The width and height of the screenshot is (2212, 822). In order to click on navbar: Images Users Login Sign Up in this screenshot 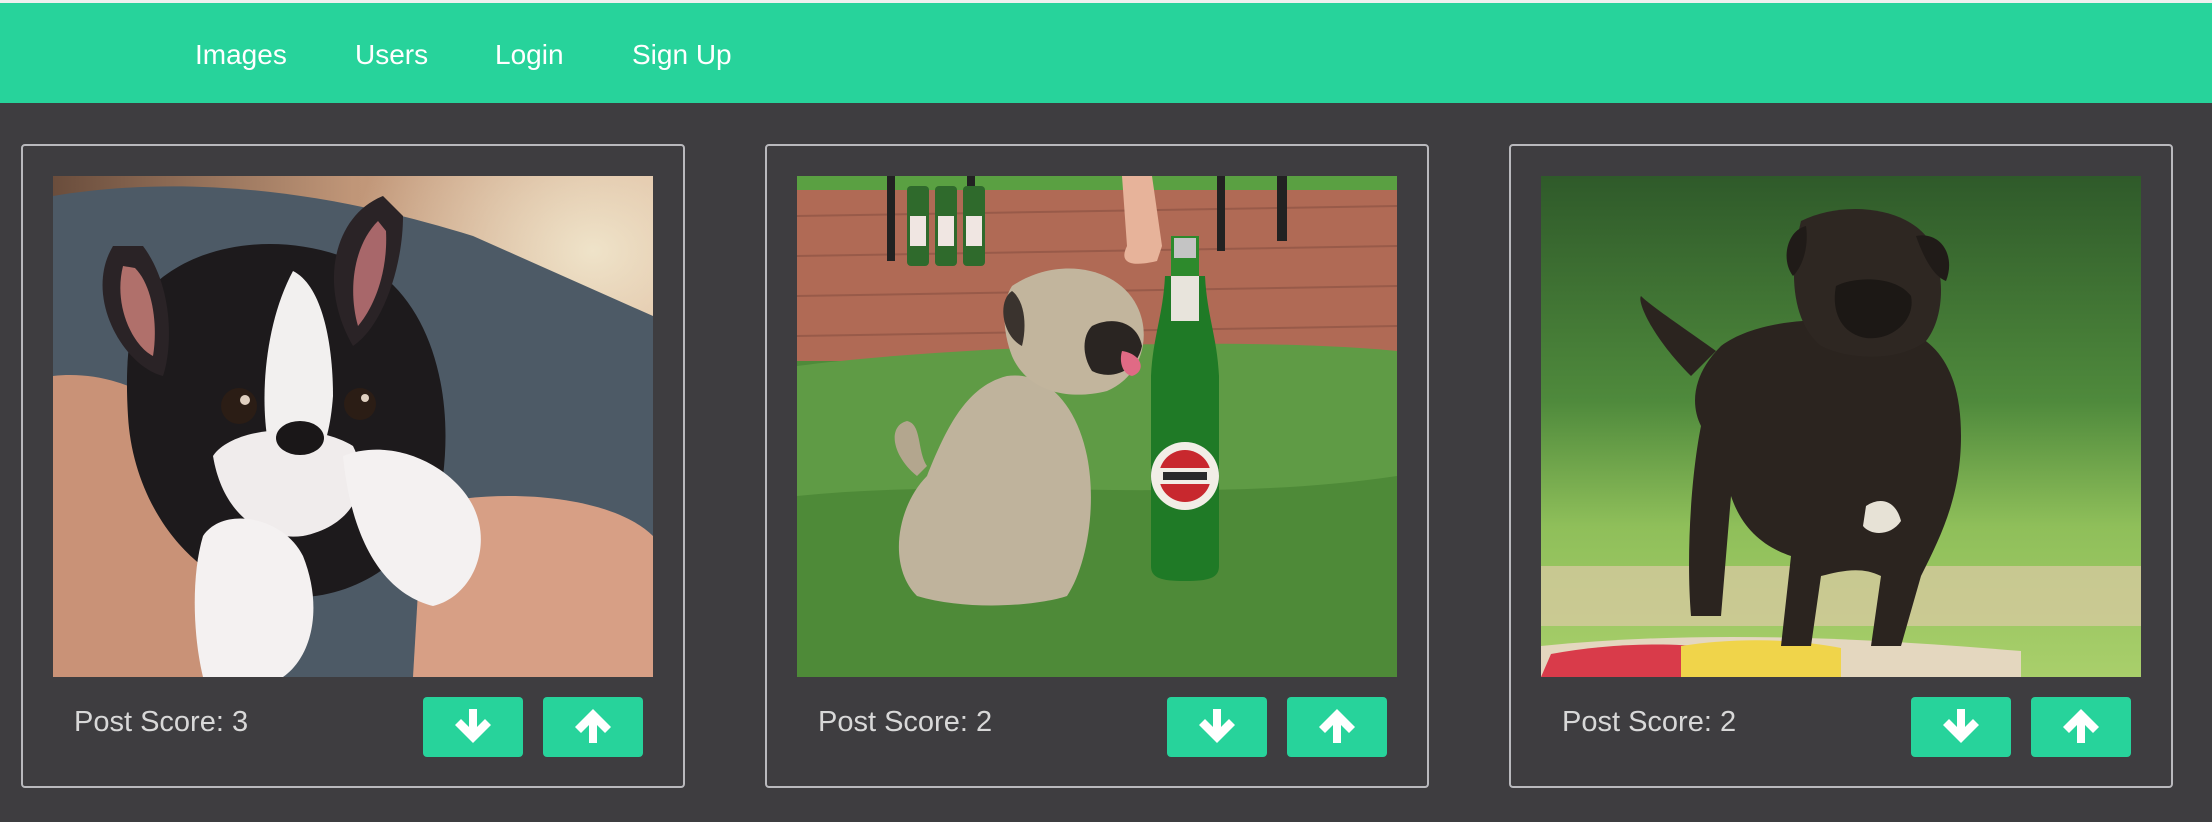, I will do `click(1106, 53)`.